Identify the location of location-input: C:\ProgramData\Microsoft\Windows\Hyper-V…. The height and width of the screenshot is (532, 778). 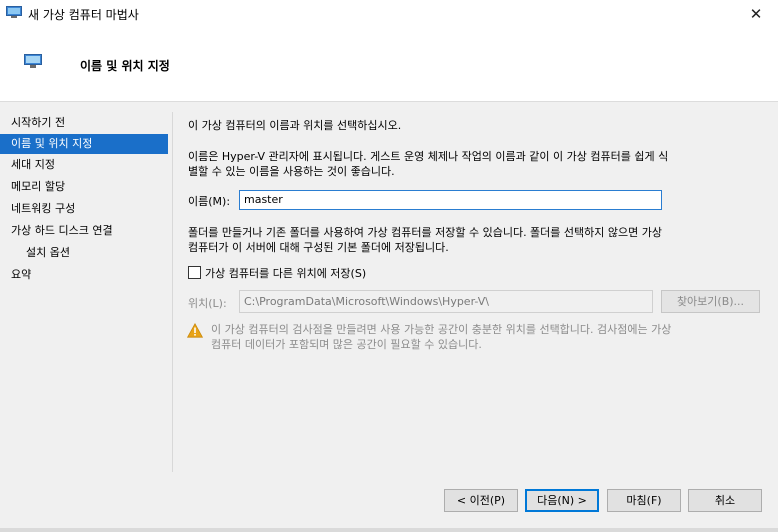
(446, 301).